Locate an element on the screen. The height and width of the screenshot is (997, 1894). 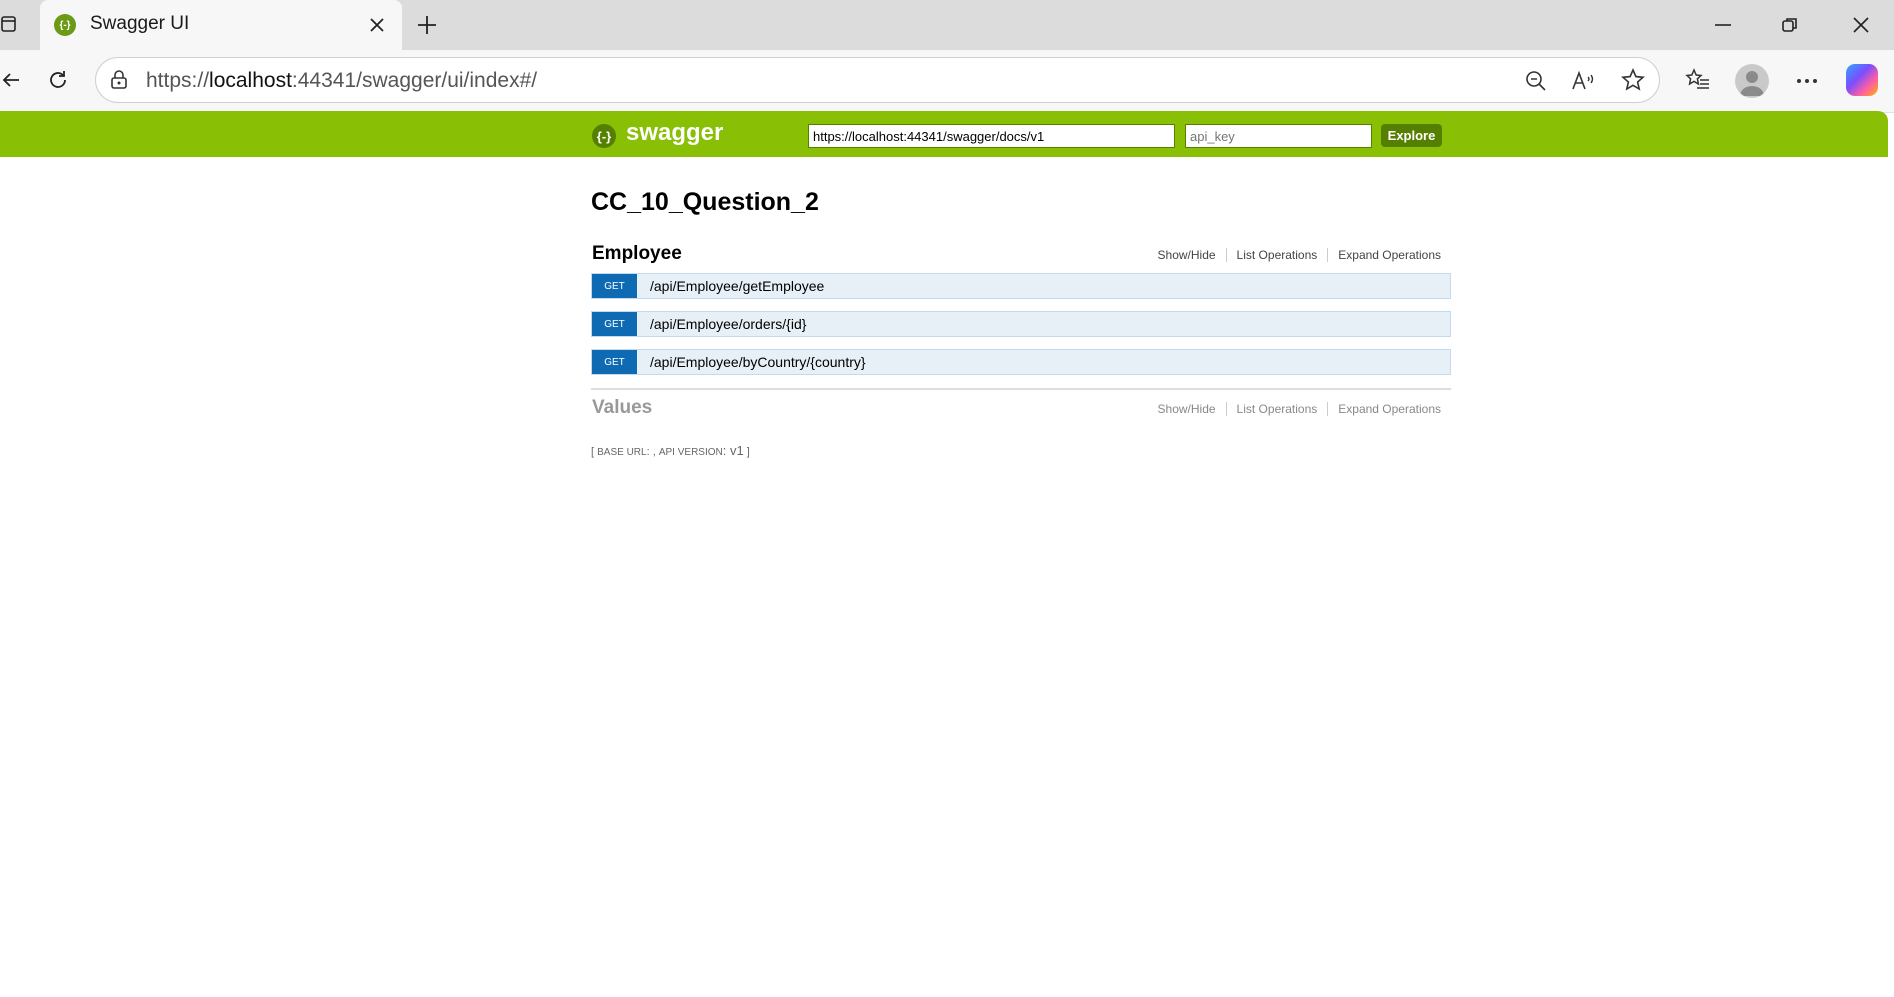
api-info-footer: [ BASE URL: , API VERSION: v1 ] is located at coordinates (670, 450).